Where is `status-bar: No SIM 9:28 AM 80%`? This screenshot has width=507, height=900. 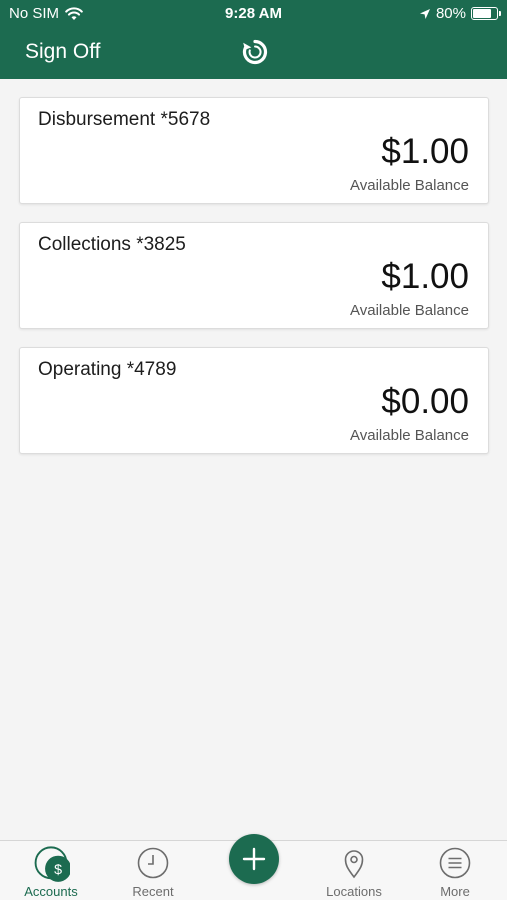
status-bar: No SIM 9:28 AM 80% is located at coordinates (253, 15).